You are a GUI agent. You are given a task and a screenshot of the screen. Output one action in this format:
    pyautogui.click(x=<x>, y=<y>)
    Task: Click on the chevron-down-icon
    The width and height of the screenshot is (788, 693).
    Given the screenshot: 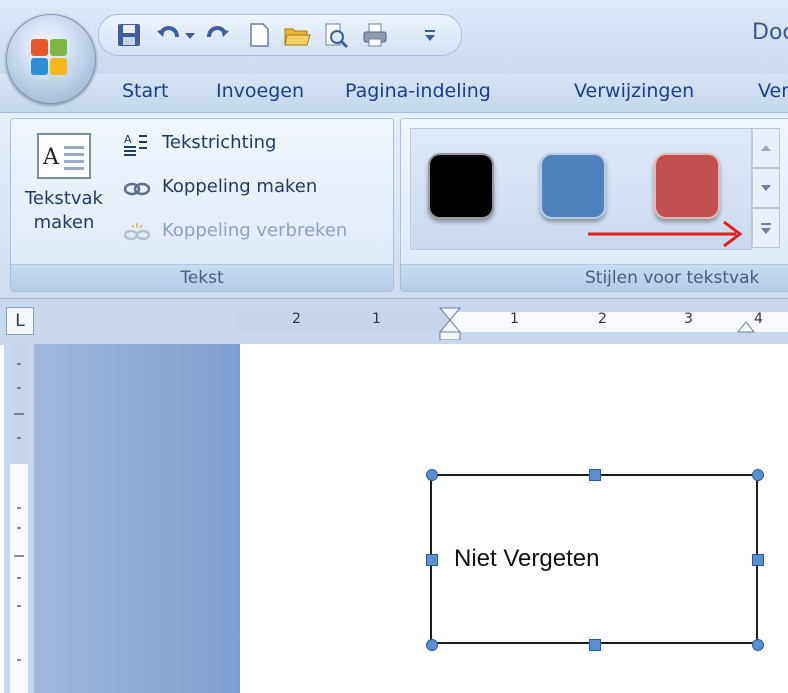 What is the action you would take?
    pyautogui.click(x=766, y=188)
    